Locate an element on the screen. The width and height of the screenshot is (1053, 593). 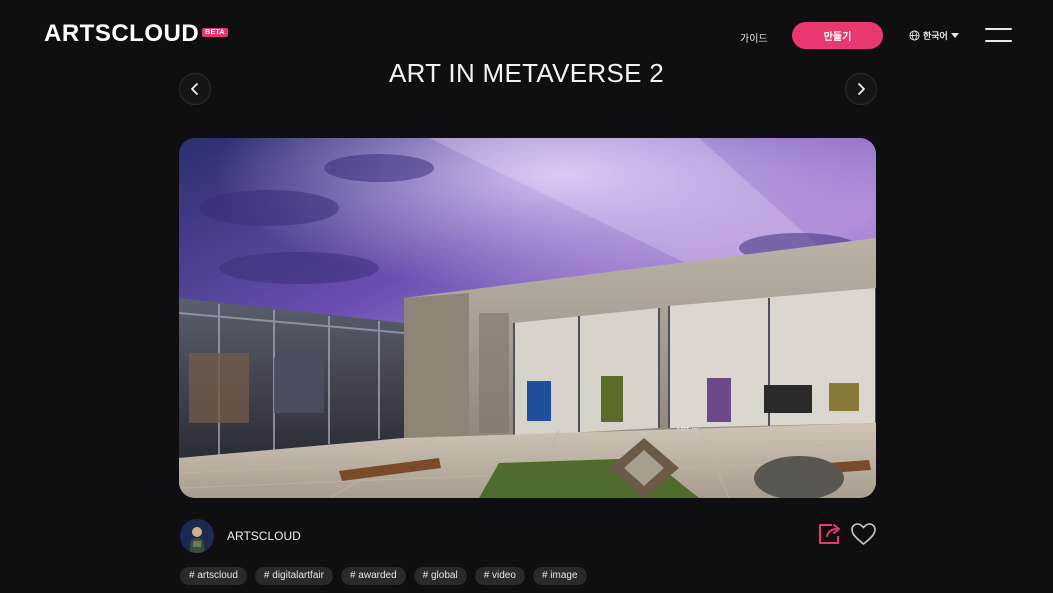
globe-icon is located at coordinates (914, 35).